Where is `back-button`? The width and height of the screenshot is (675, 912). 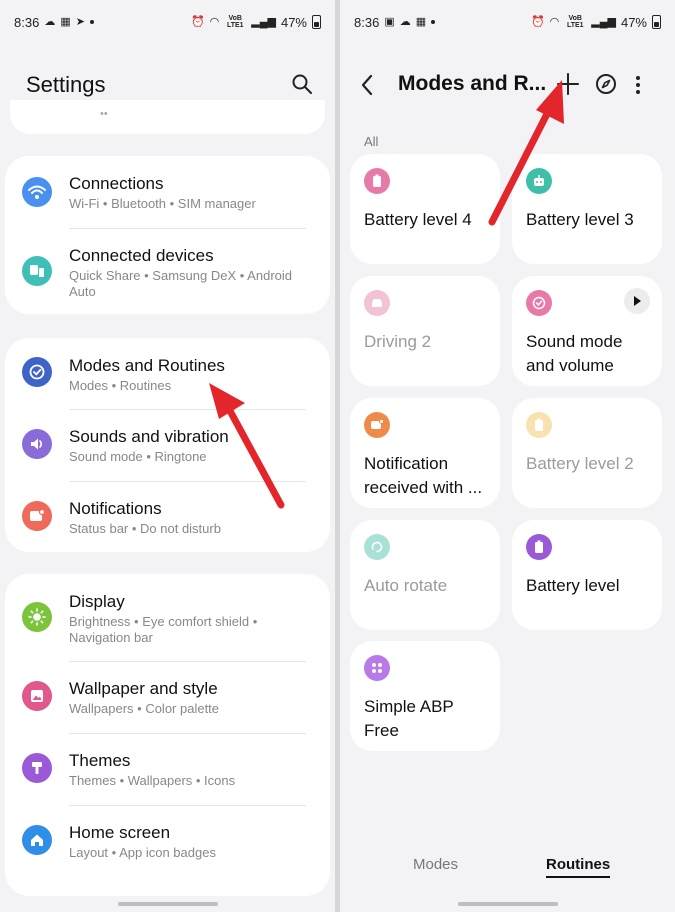
back-button is located at coordinates (371, 85).